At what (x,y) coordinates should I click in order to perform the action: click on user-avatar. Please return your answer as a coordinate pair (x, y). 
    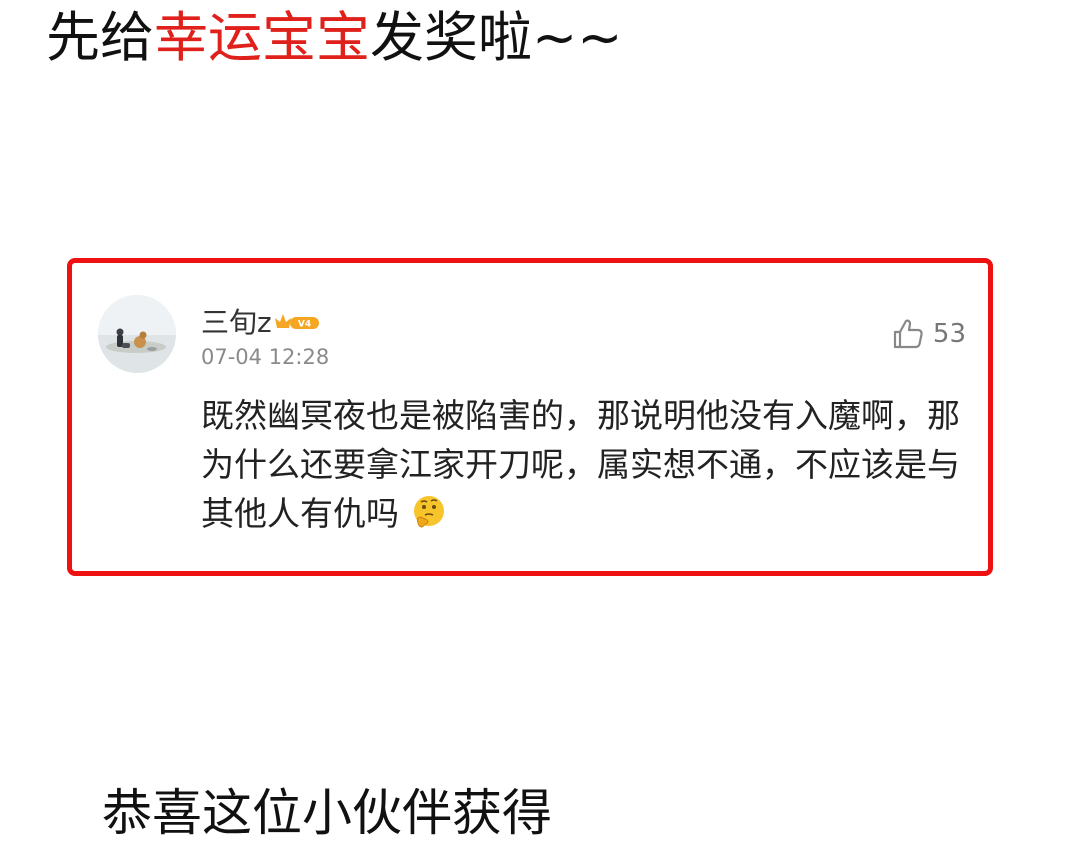
    Looking at the image, I should click on (137, 334).